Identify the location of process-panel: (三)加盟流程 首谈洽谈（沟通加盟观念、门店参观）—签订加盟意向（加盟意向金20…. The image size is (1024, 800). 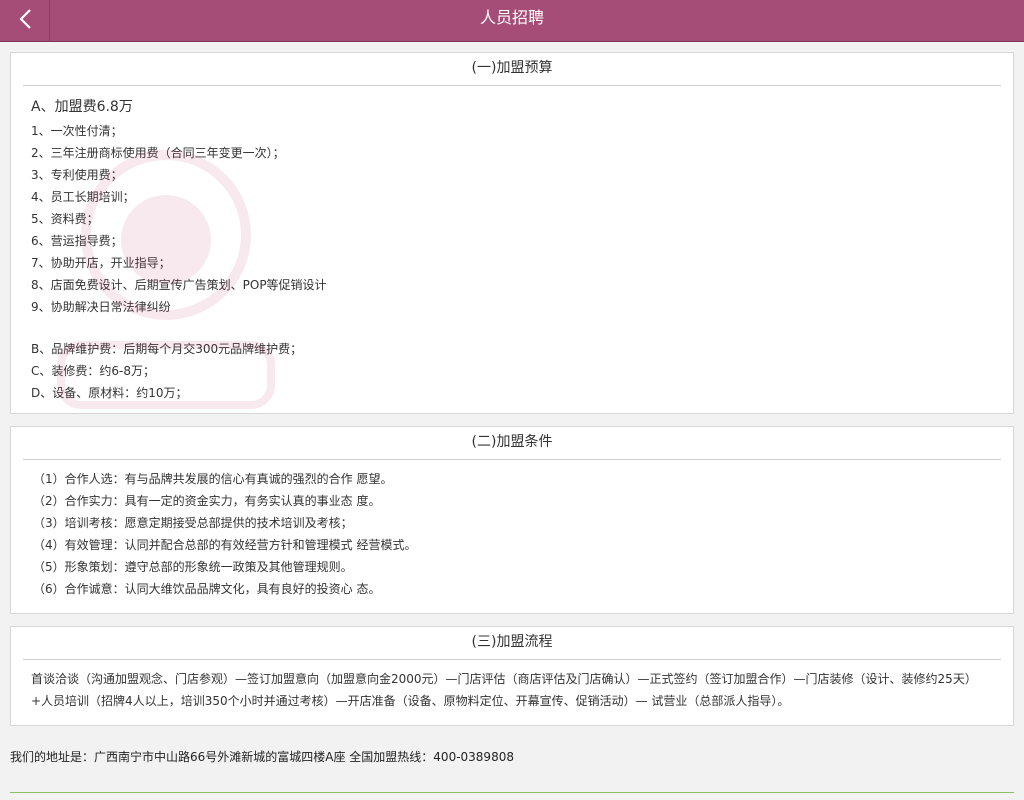
(512, 676).